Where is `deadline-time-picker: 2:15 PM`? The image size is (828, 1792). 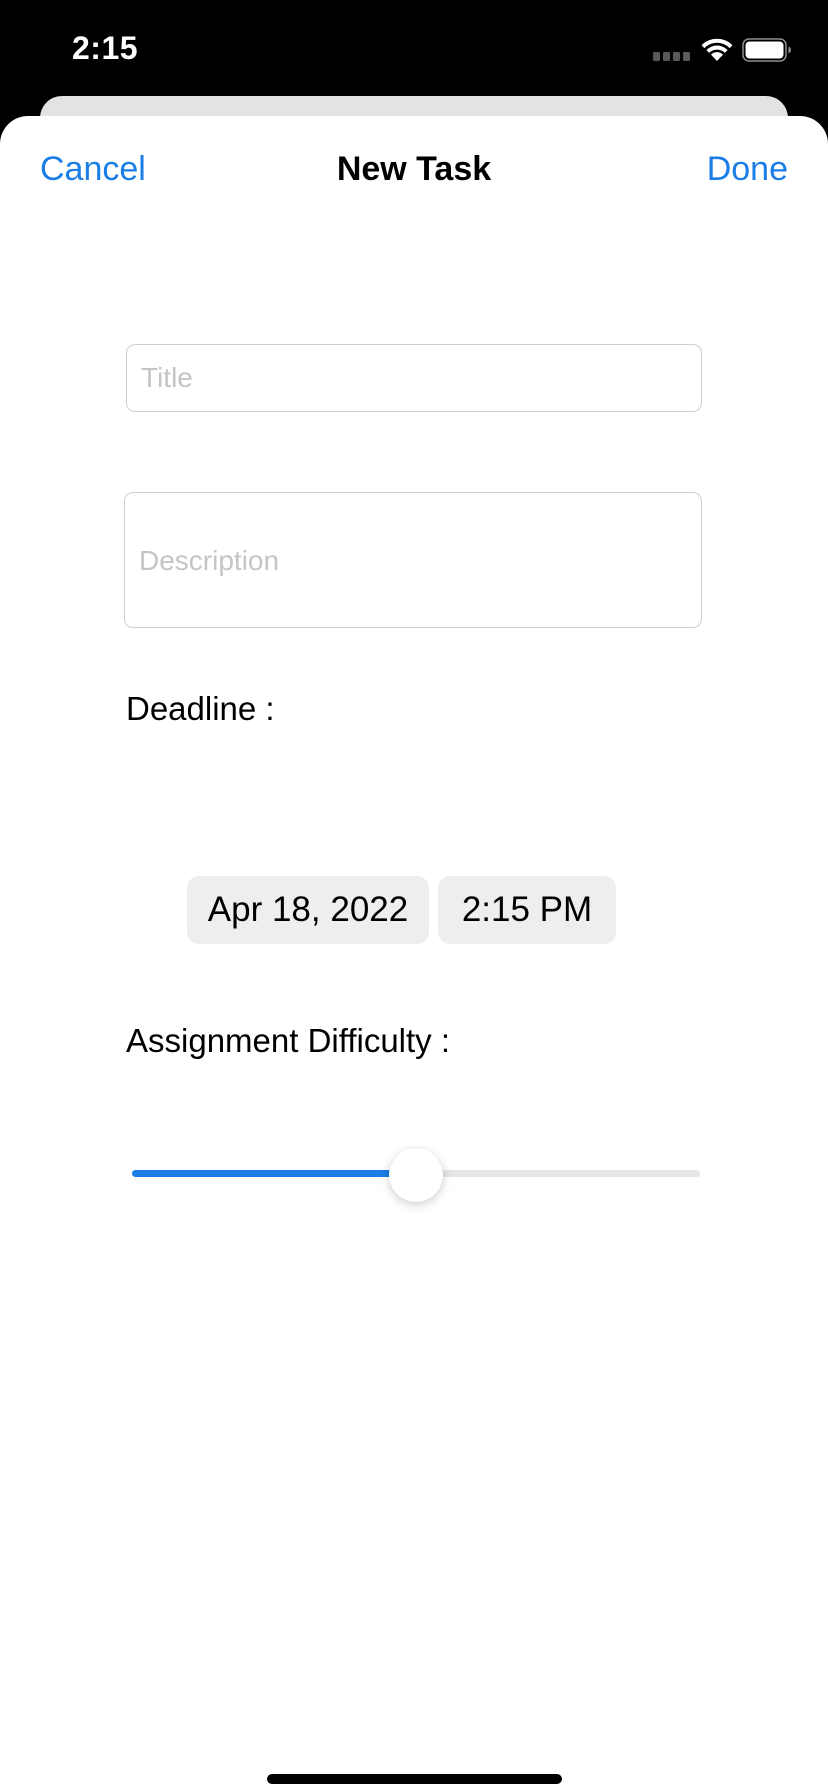
deadline-time-picker: 2:15 PM is located at coordinates (527, 910).